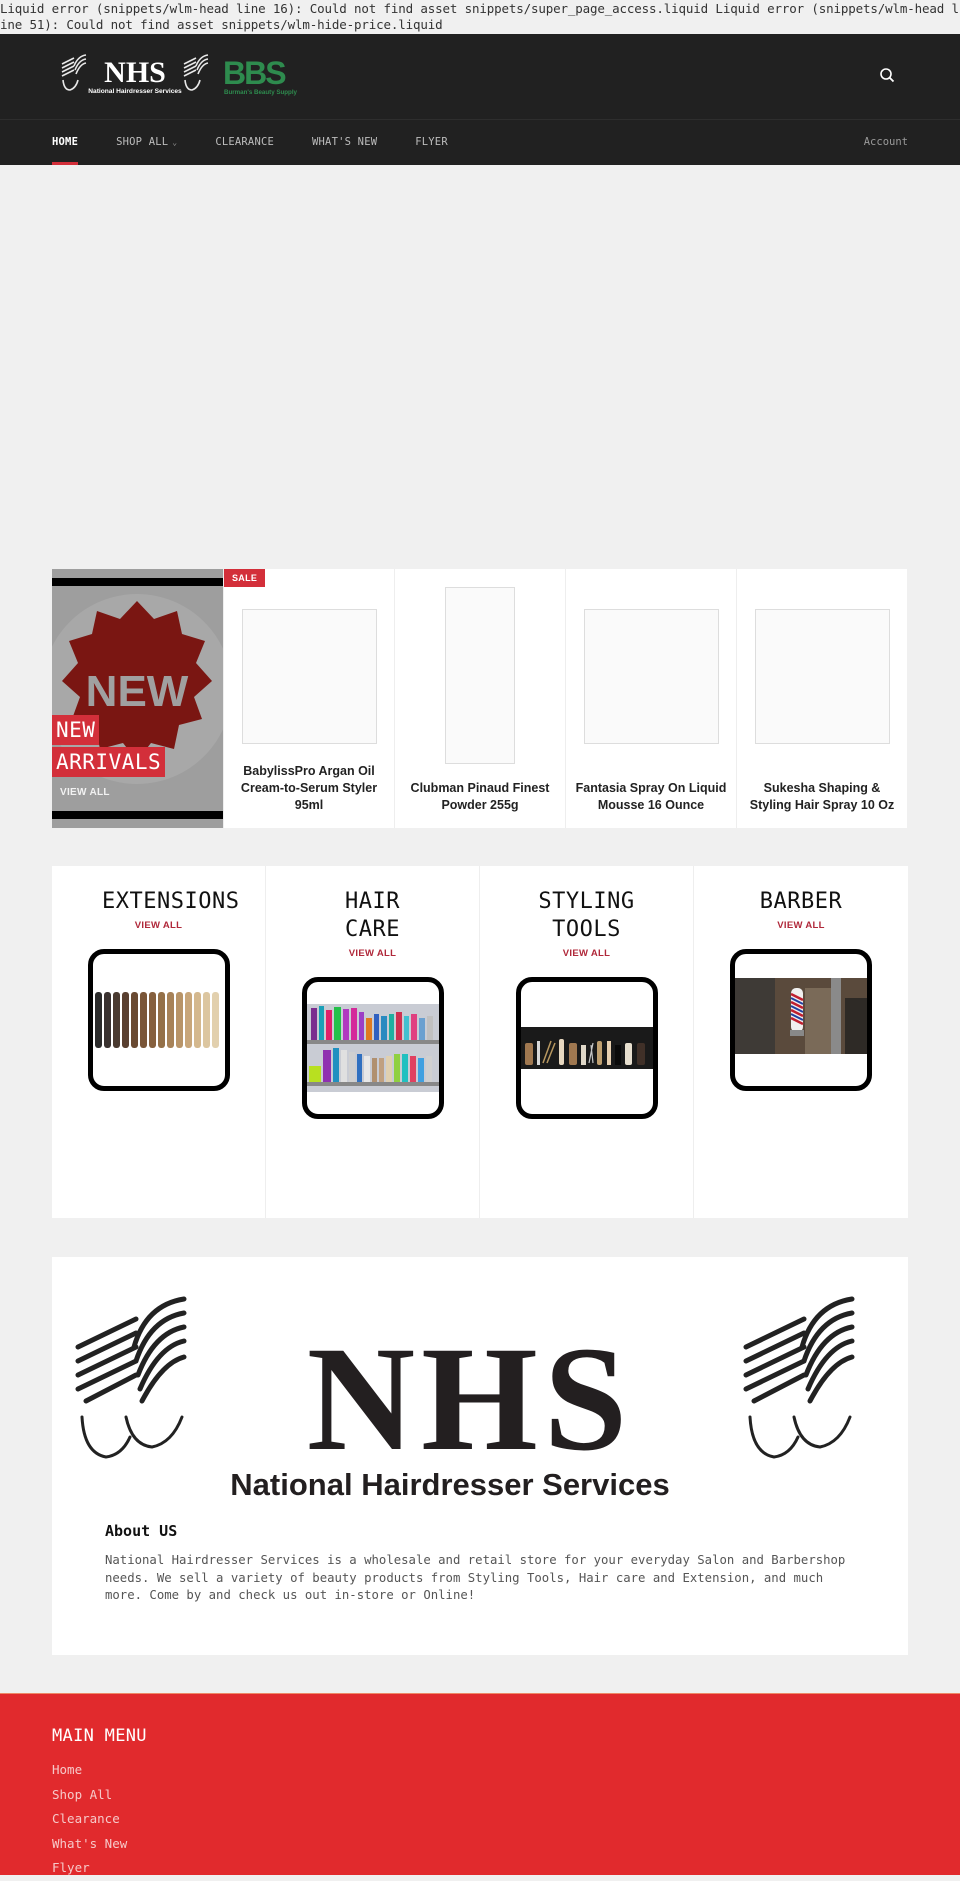 Image resolution: width=960 pixels, height=1881 pixels. I want to click on category-title: HAIR CARE, so click(372, 915).